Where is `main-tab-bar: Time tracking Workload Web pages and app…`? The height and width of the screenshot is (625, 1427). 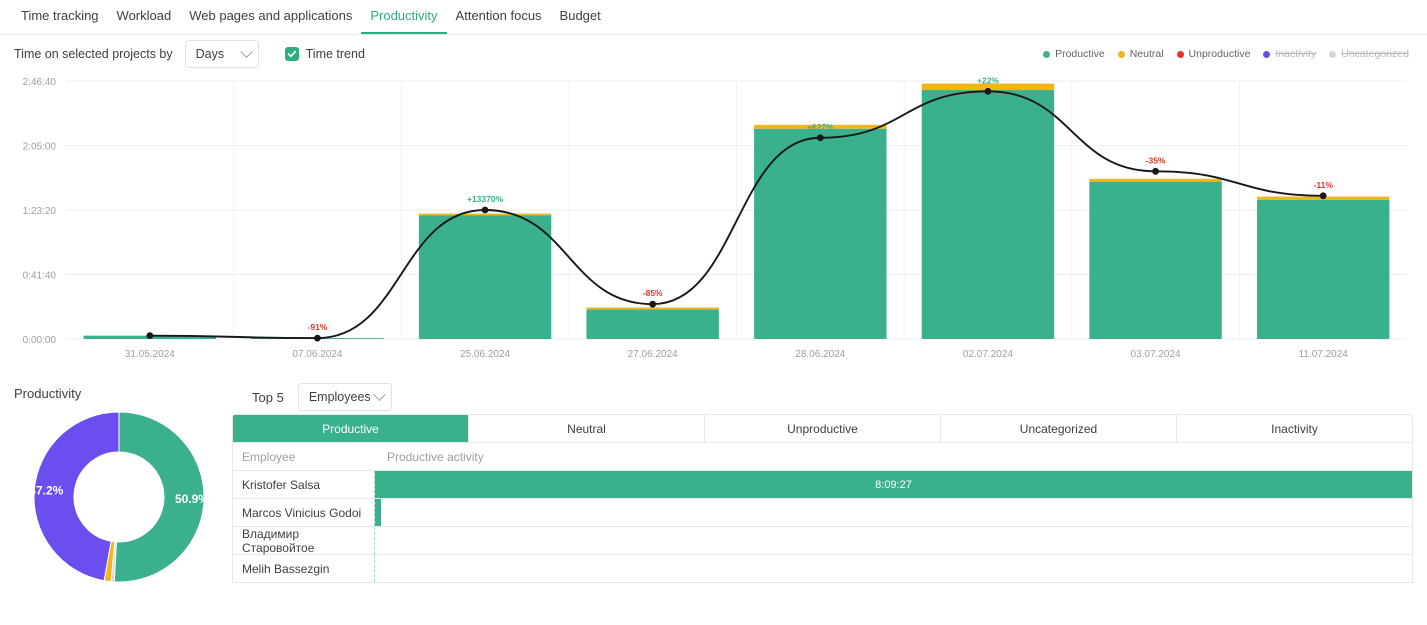 main-tab-bar: Time tracking Workload Web pages and app… is located at coordinates (713, 17).